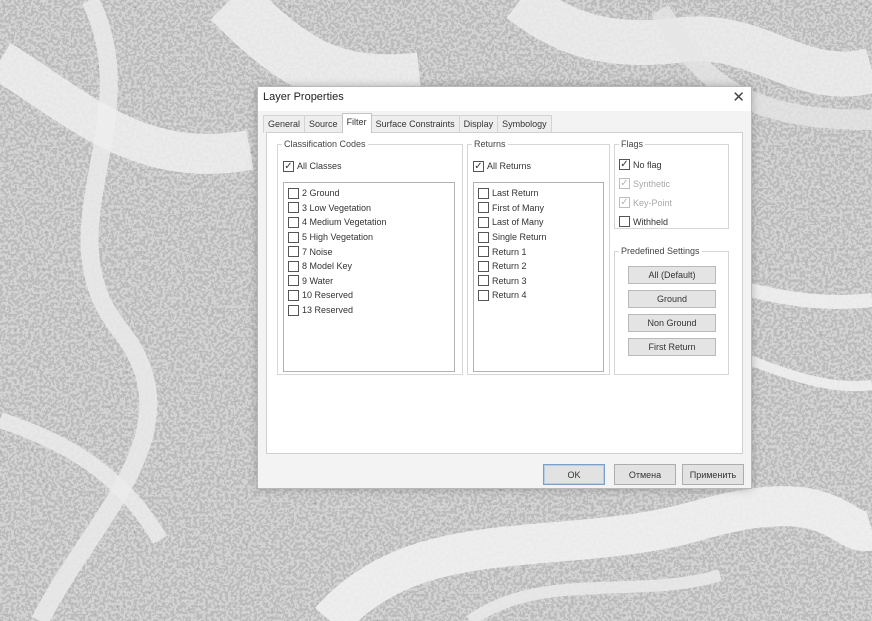 The image size is (872, 621). I want to click on returns-item: Return 3, so click(538, 281).